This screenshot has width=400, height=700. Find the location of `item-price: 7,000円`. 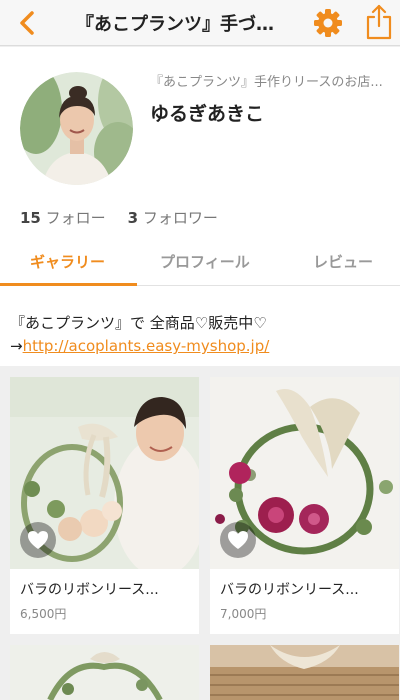

item-price: 7,000円 is located at coordinates (243, 614).